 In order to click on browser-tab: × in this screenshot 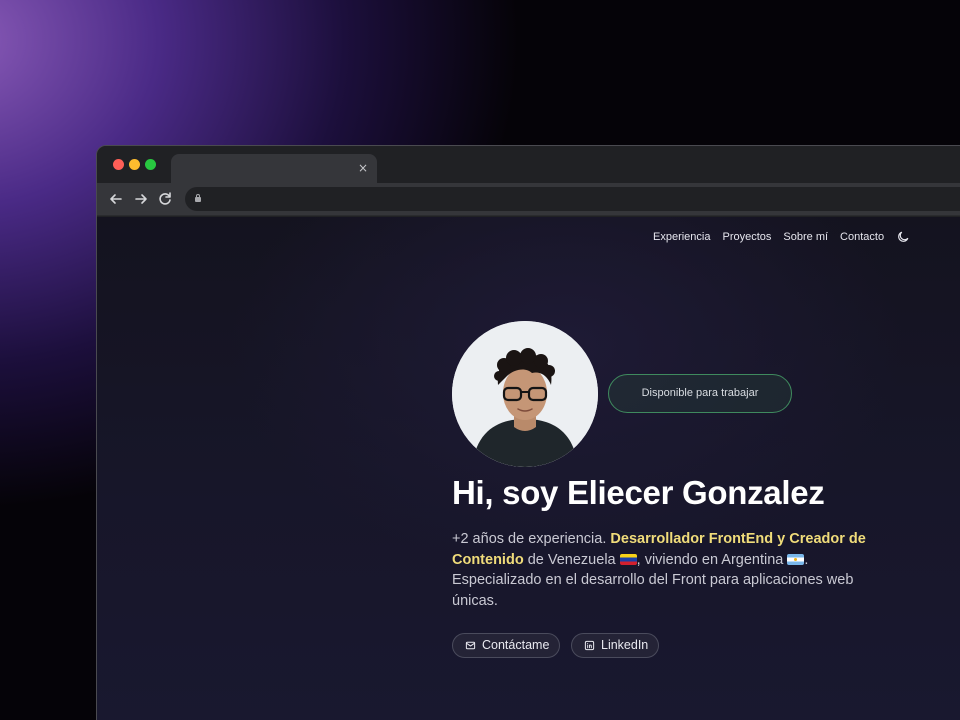, I will do `click(274, 168)`.